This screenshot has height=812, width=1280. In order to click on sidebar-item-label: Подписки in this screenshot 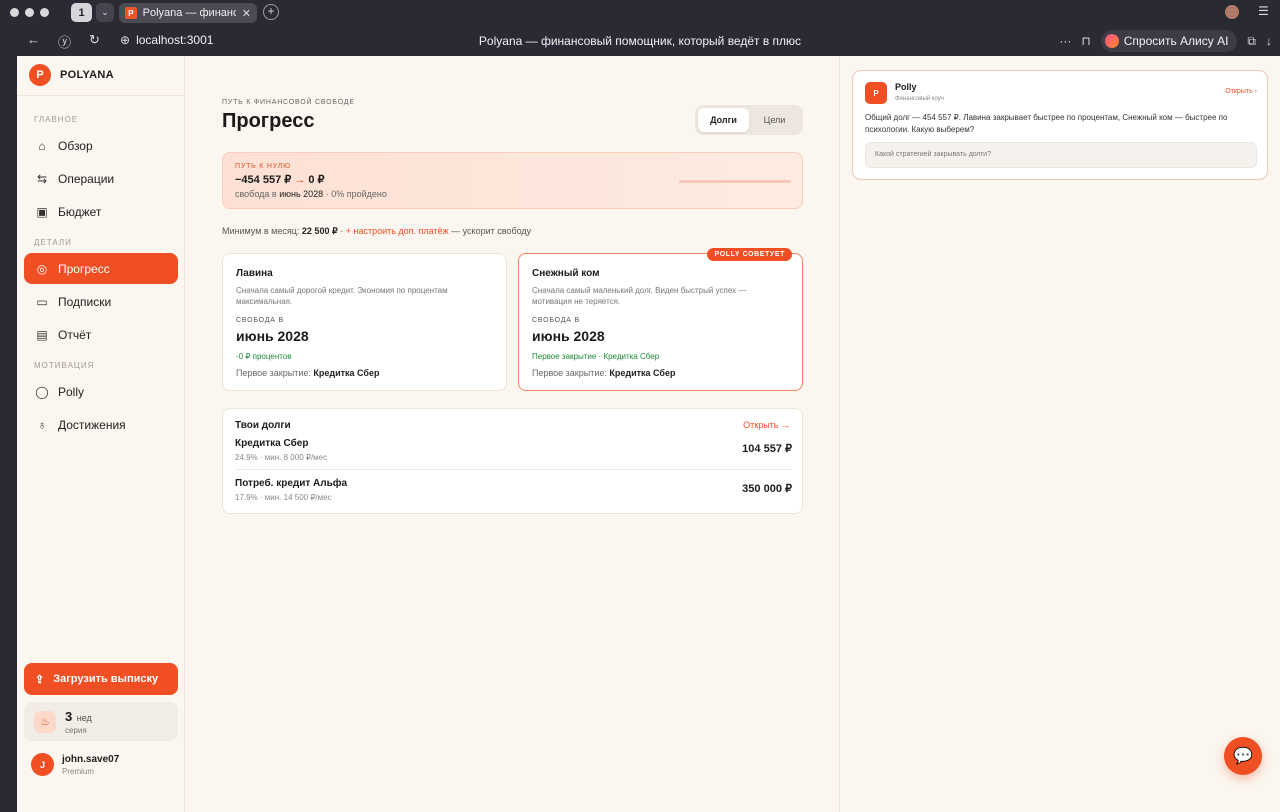, I will do `click(85, 301)`.